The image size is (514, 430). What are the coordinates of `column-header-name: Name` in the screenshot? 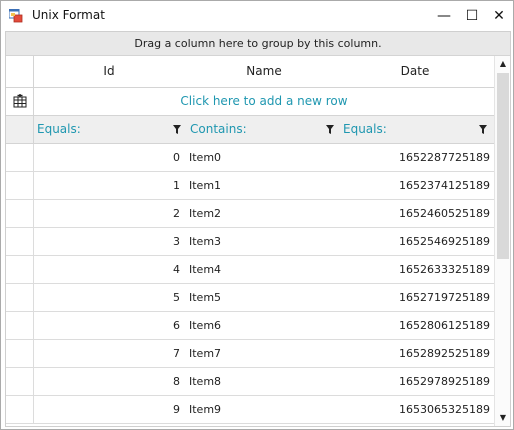 It's located at (264, 71).